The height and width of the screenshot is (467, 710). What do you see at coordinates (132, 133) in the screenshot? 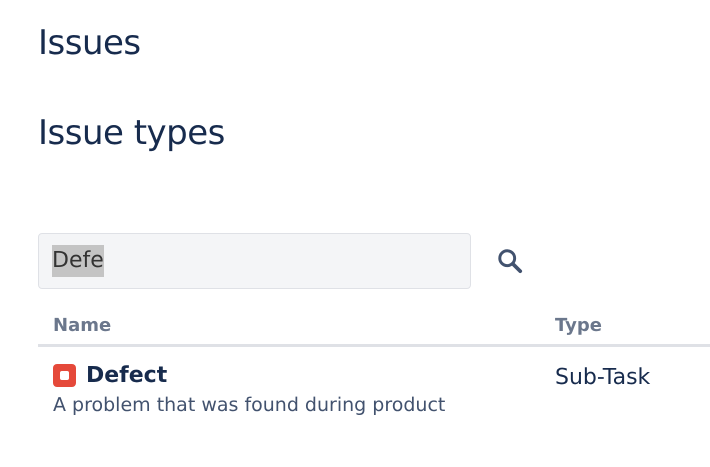
I see `section-title: Issue types` at bounding box center [132, 133].